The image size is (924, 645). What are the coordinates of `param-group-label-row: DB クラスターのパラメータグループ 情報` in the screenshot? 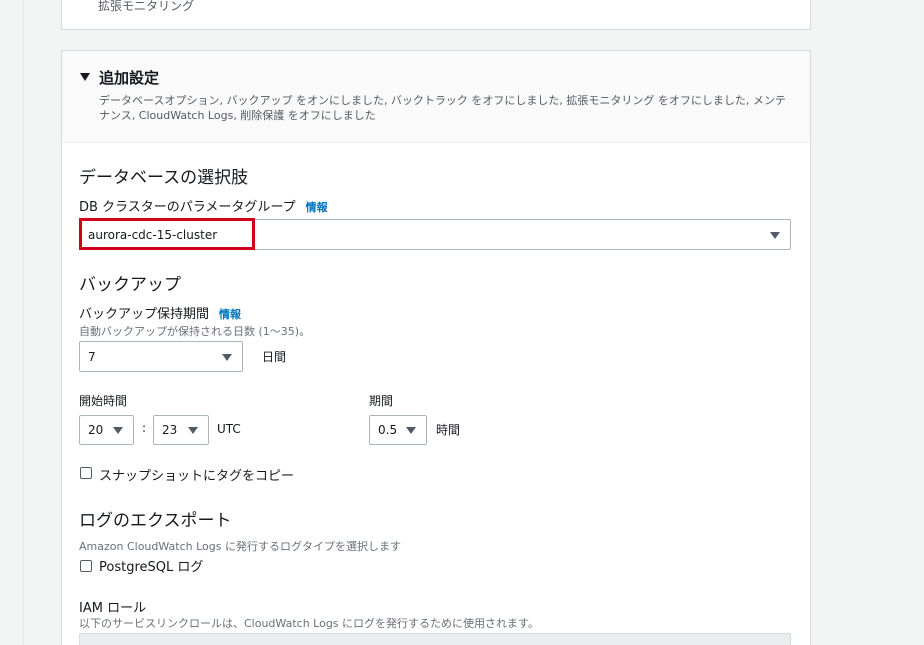 It's located at (203, 205).